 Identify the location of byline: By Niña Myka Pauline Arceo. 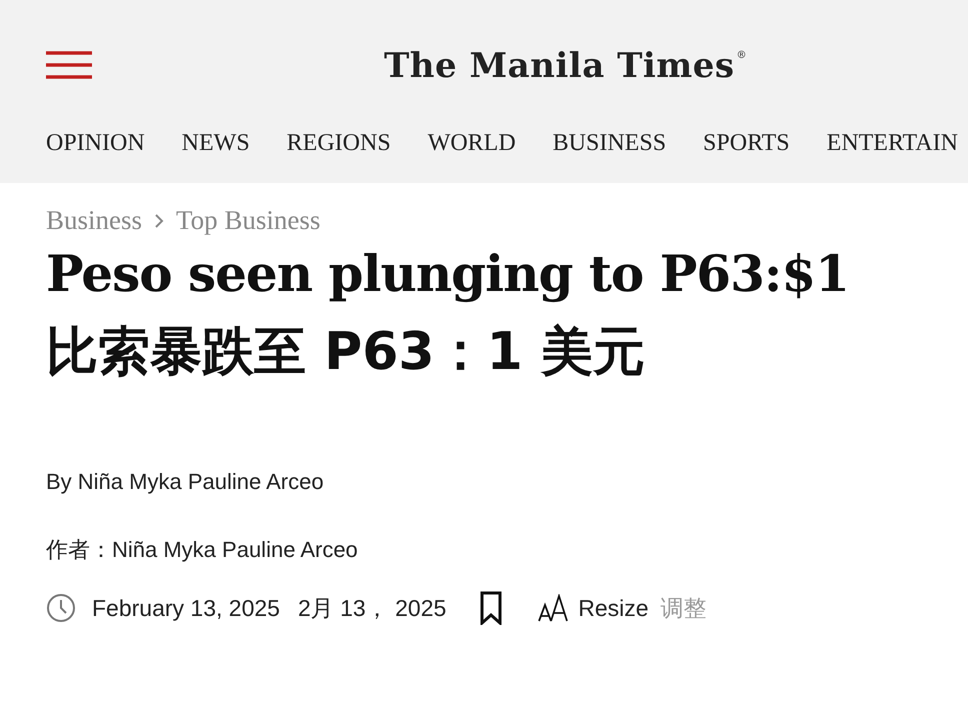
(185, 482).